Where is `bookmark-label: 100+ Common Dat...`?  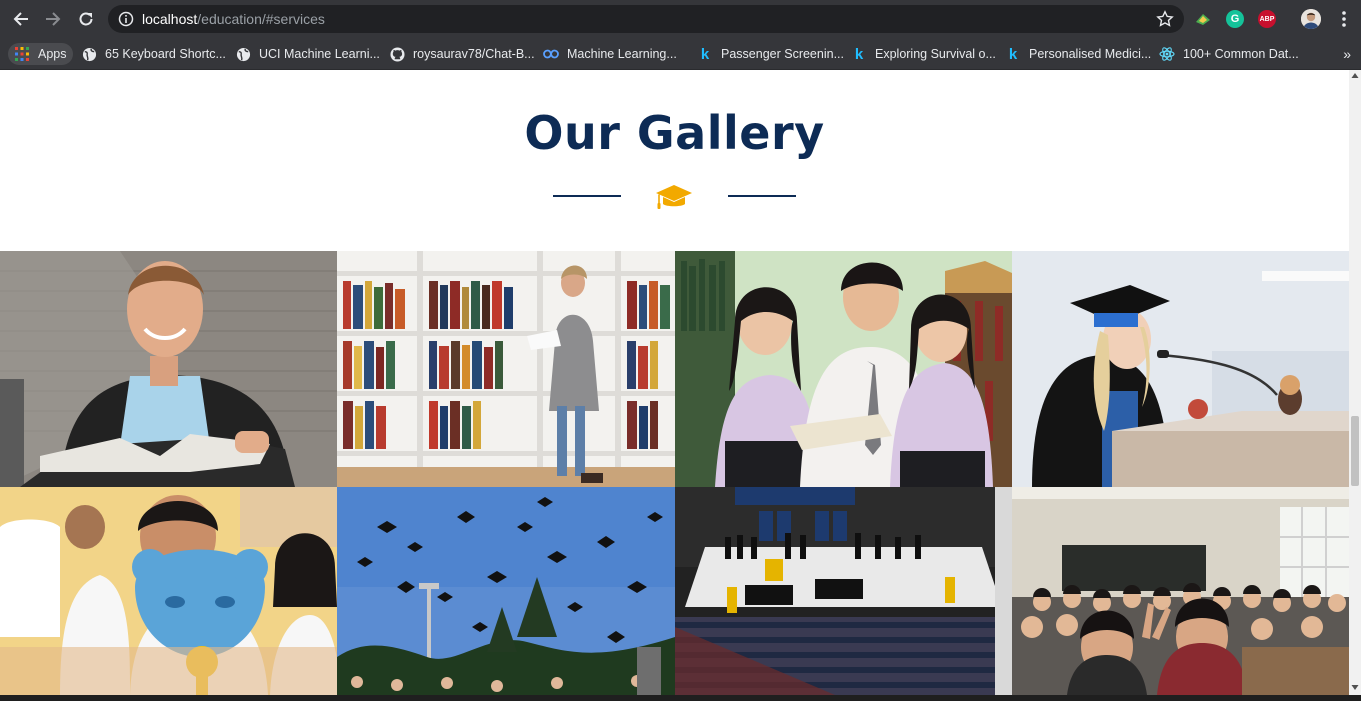 bookmark-label: 100+ Common Dat... is located at coordinates (1241, 54).